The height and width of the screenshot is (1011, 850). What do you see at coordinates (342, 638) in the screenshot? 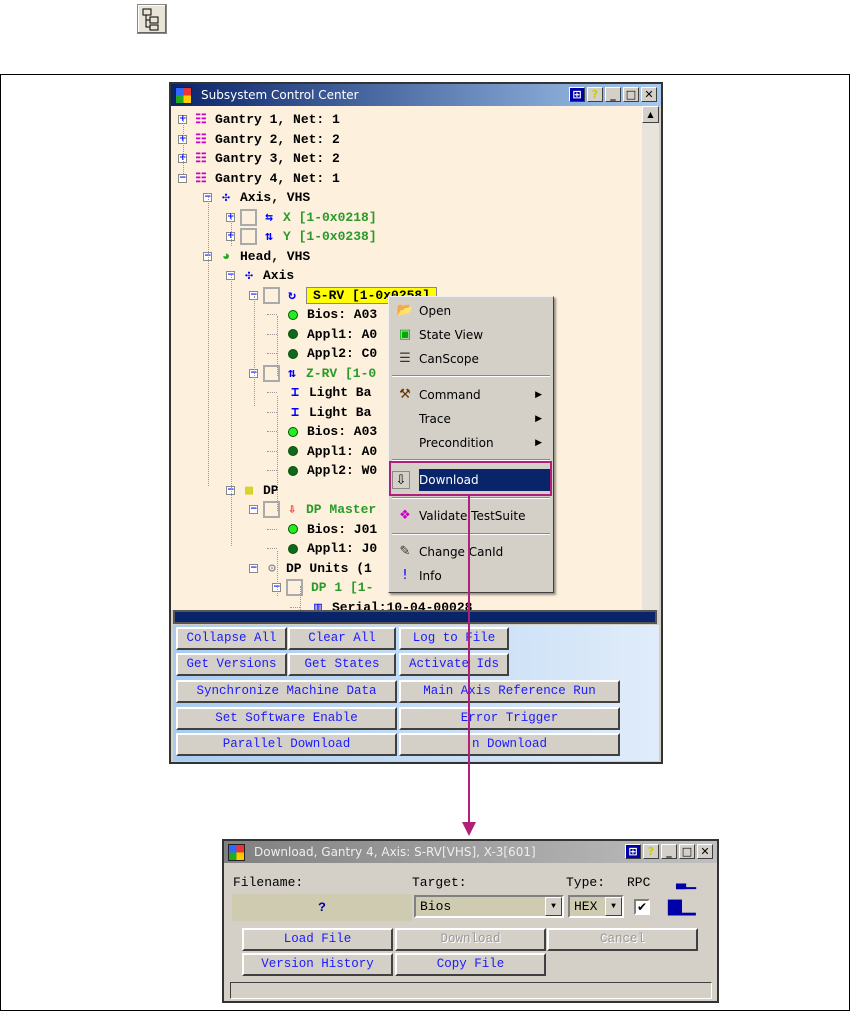
I see `clear-all-button: Clear All` at bounding box center [342, 638].